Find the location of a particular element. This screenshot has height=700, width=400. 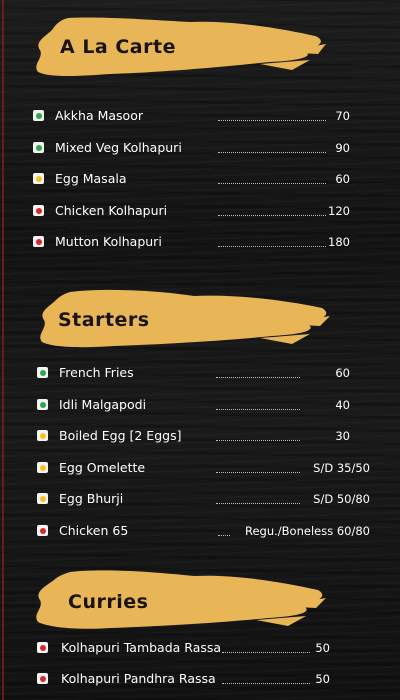

item-price: 90 is located at coordinates (342, 148).